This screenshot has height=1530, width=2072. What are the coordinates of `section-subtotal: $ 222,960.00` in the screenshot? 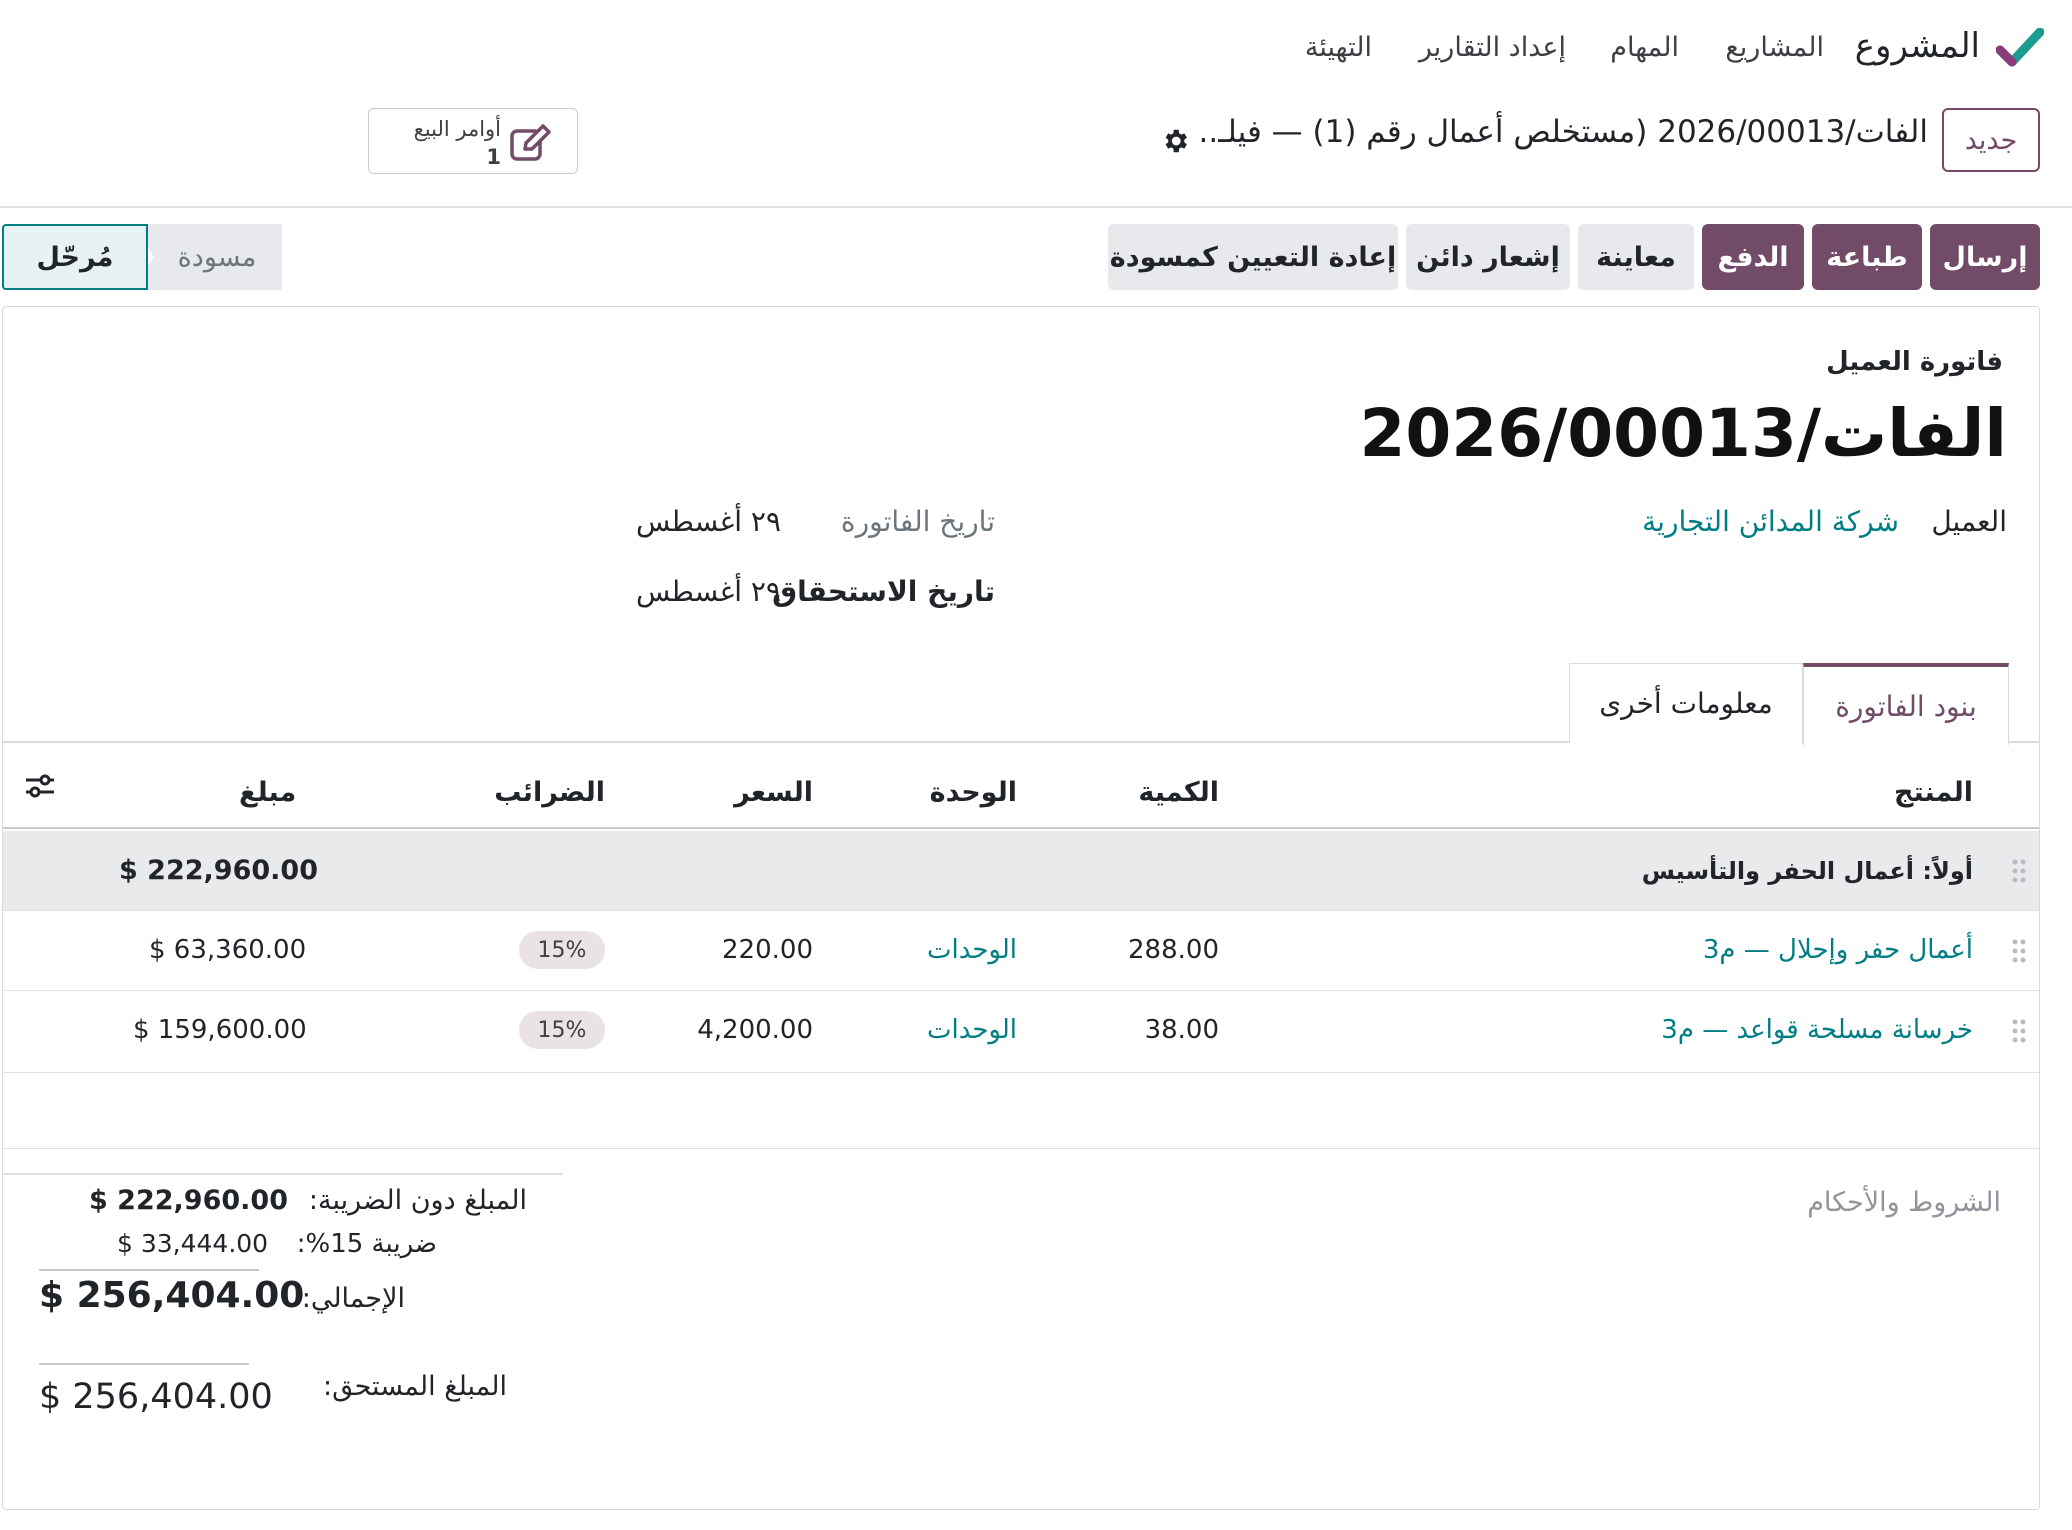 It's located at (218, 870).